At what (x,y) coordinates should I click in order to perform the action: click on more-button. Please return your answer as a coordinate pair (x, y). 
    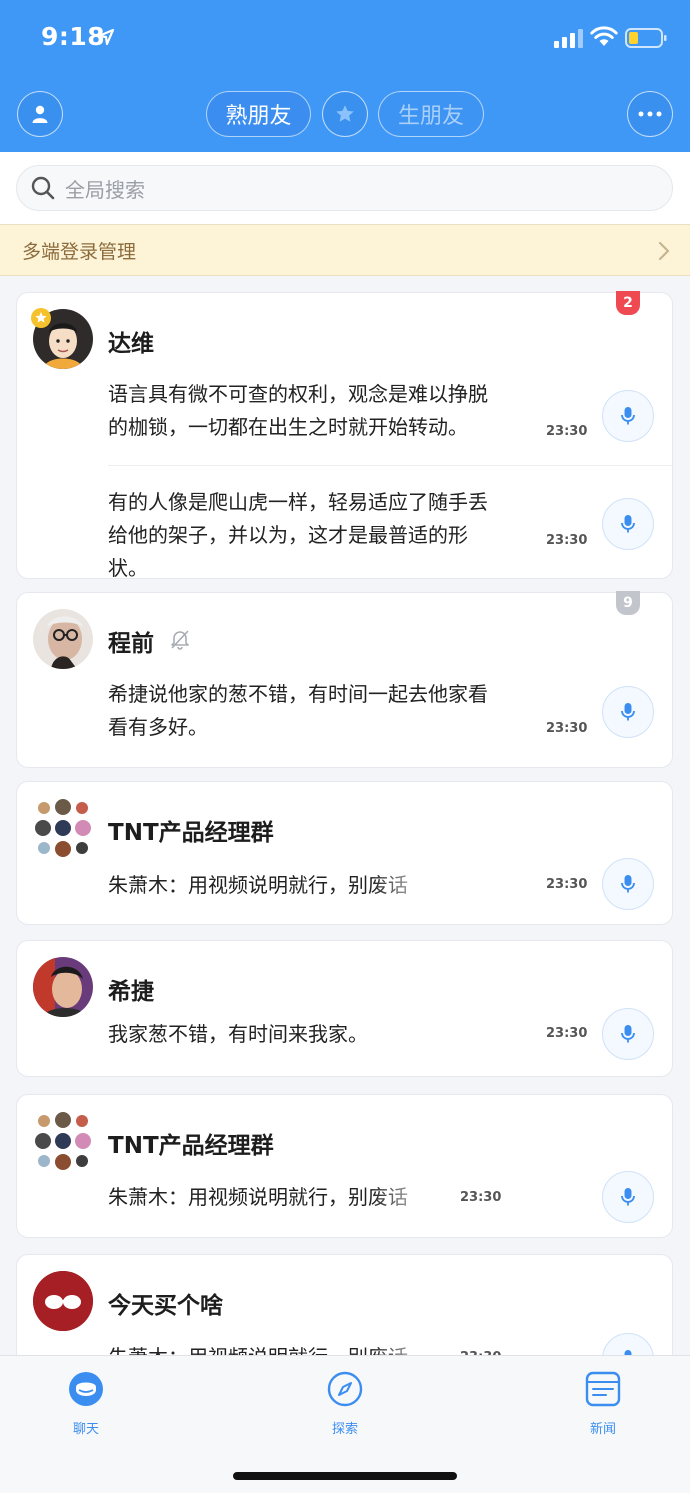
    Looking at the image, I should click on (650, 114).